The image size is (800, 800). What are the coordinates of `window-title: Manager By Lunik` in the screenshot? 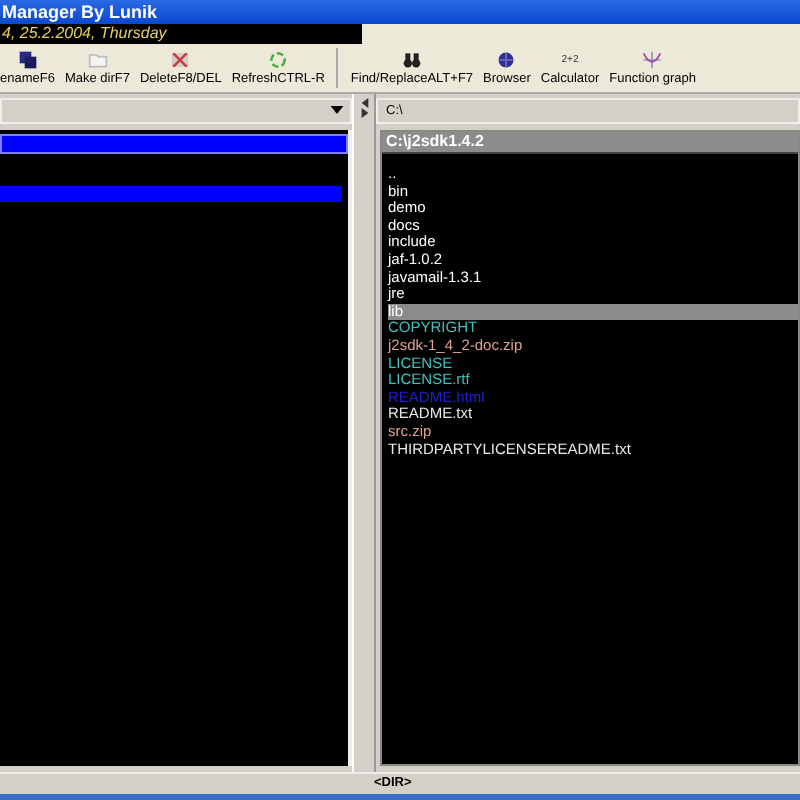 It's located at (79, 12).